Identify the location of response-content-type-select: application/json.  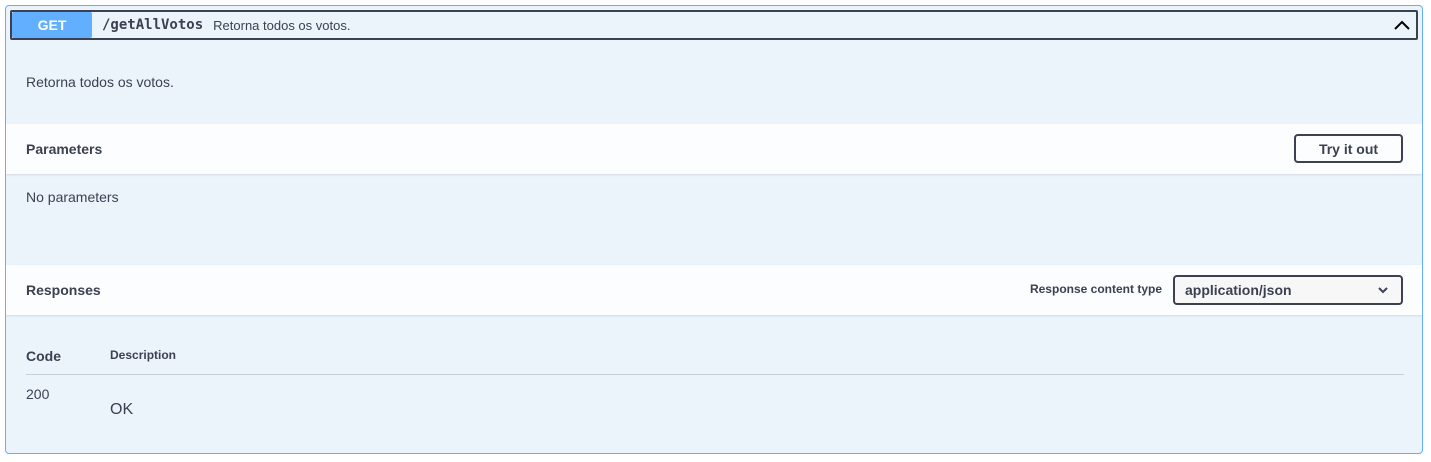
(1288, 290).